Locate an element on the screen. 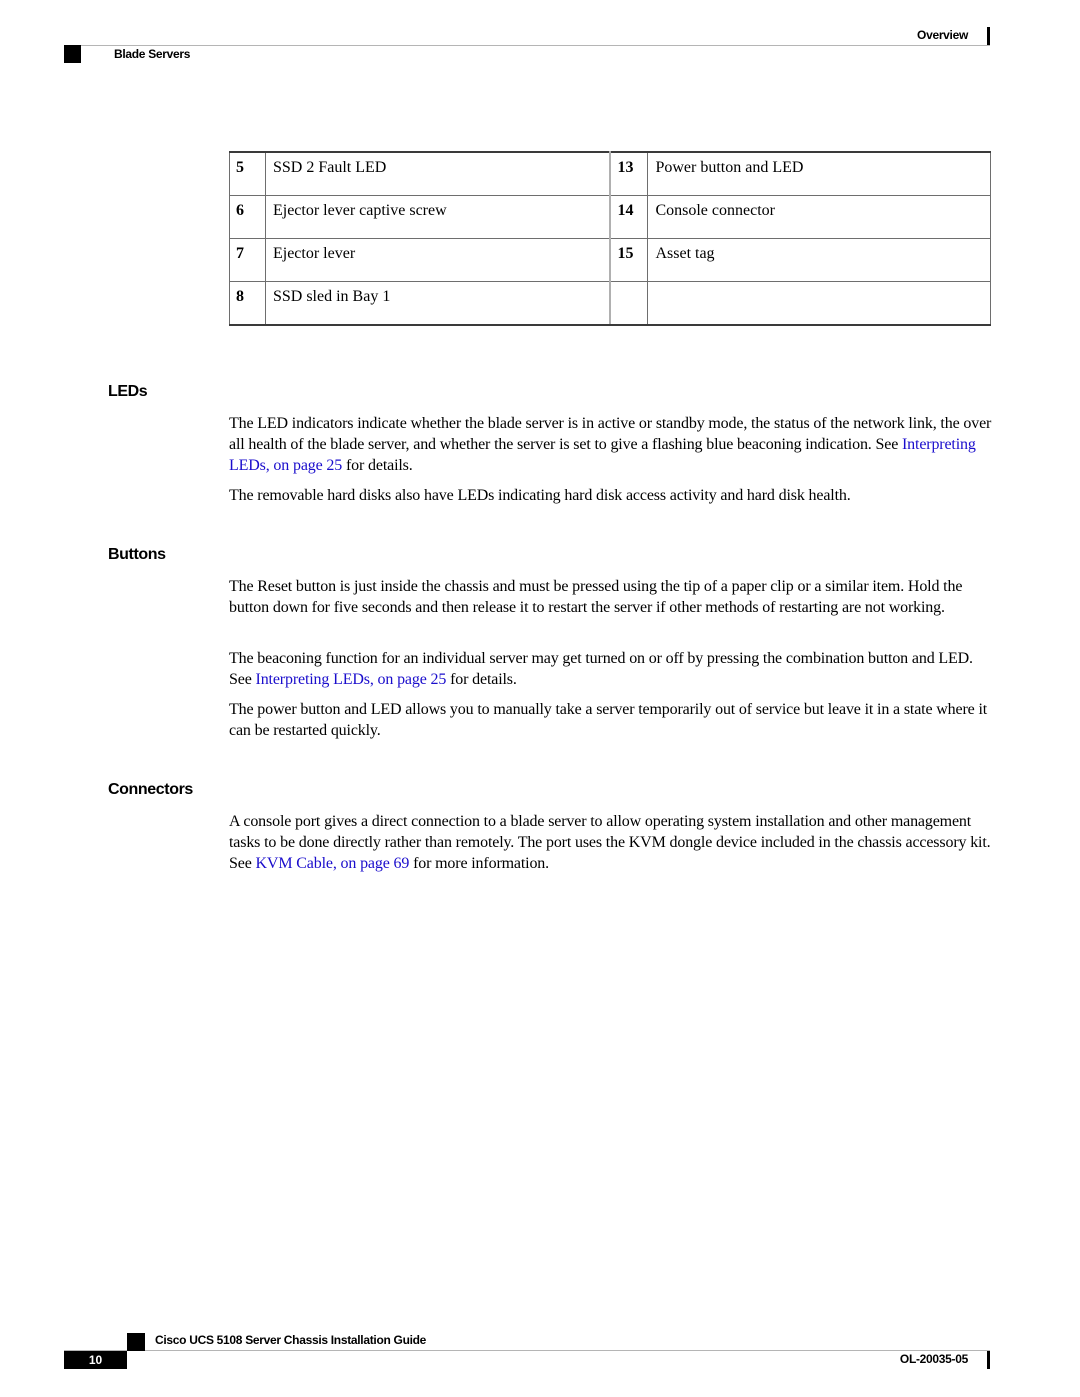 The width and height of the screenshot is (1080, 1397). header-bar is located at coordinates (988, 36).